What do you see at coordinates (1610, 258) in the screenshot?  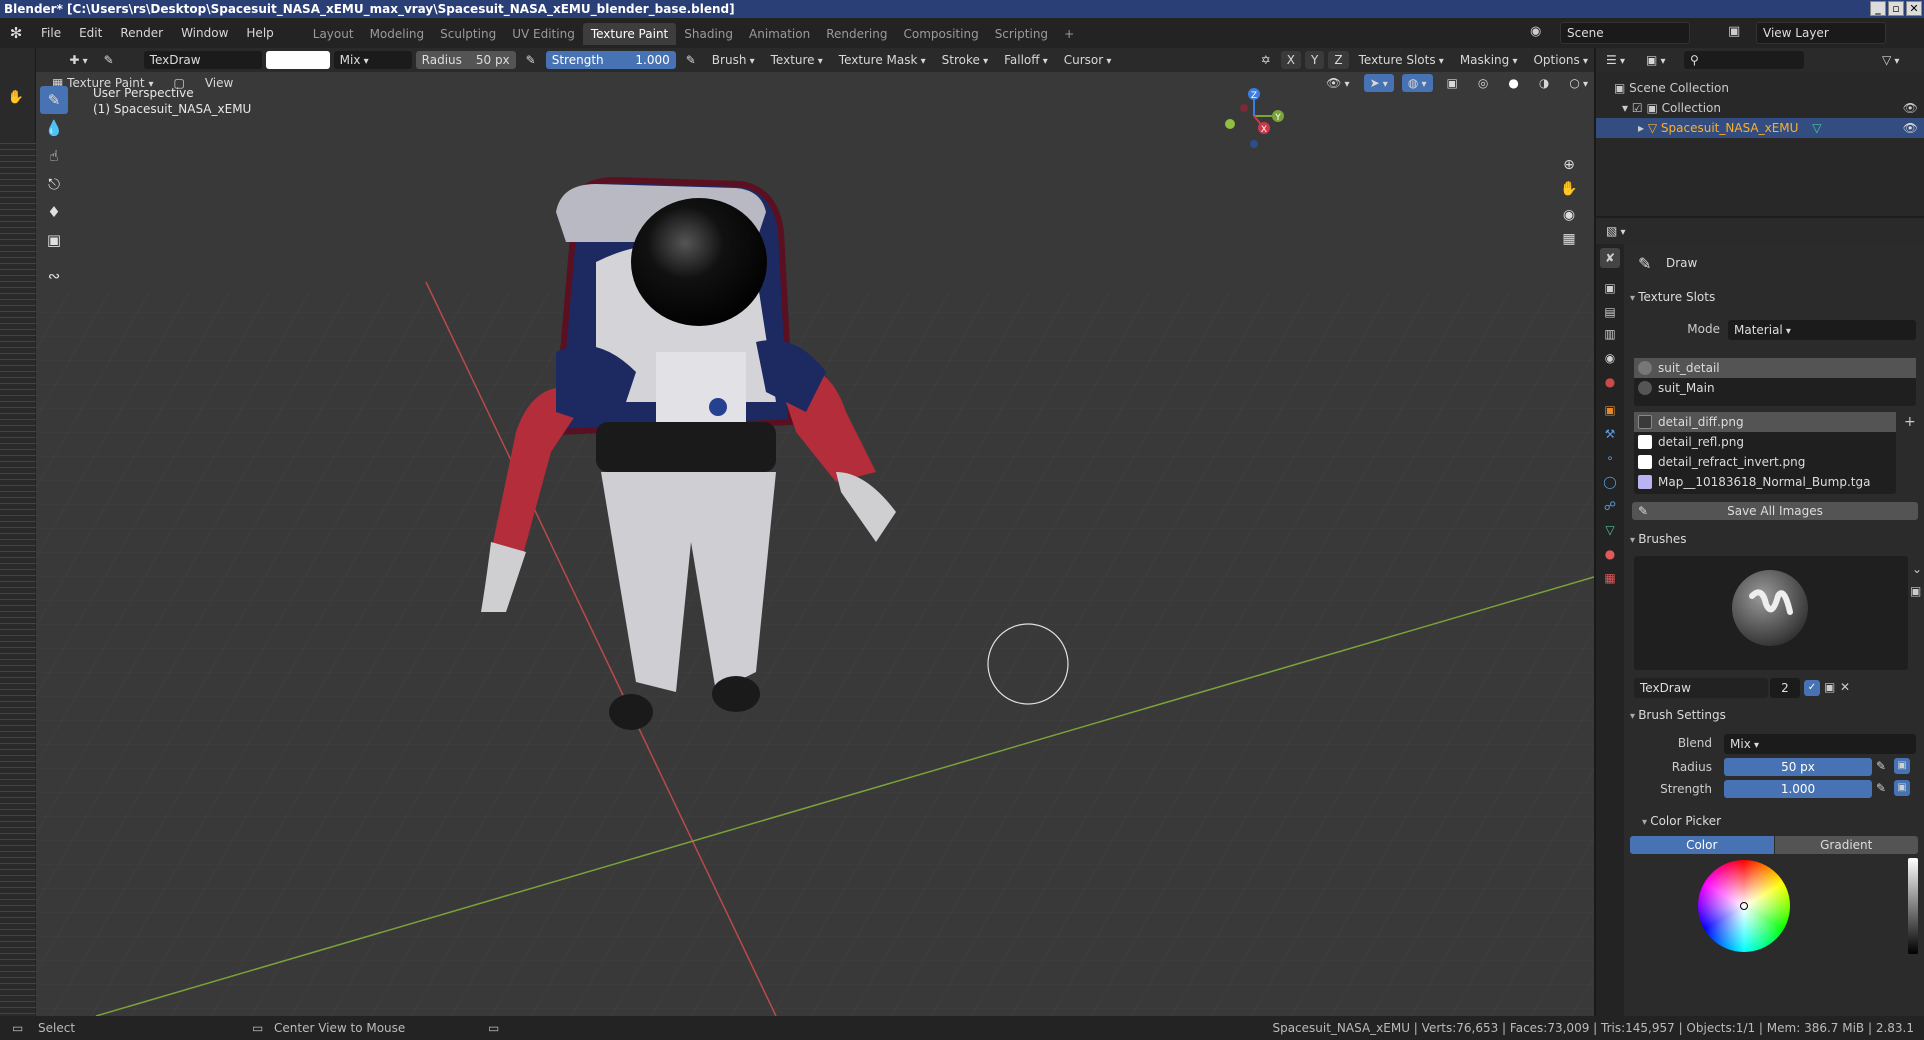 I see `tool-tab-icon: ✘` at bounding box center [1610, 258].